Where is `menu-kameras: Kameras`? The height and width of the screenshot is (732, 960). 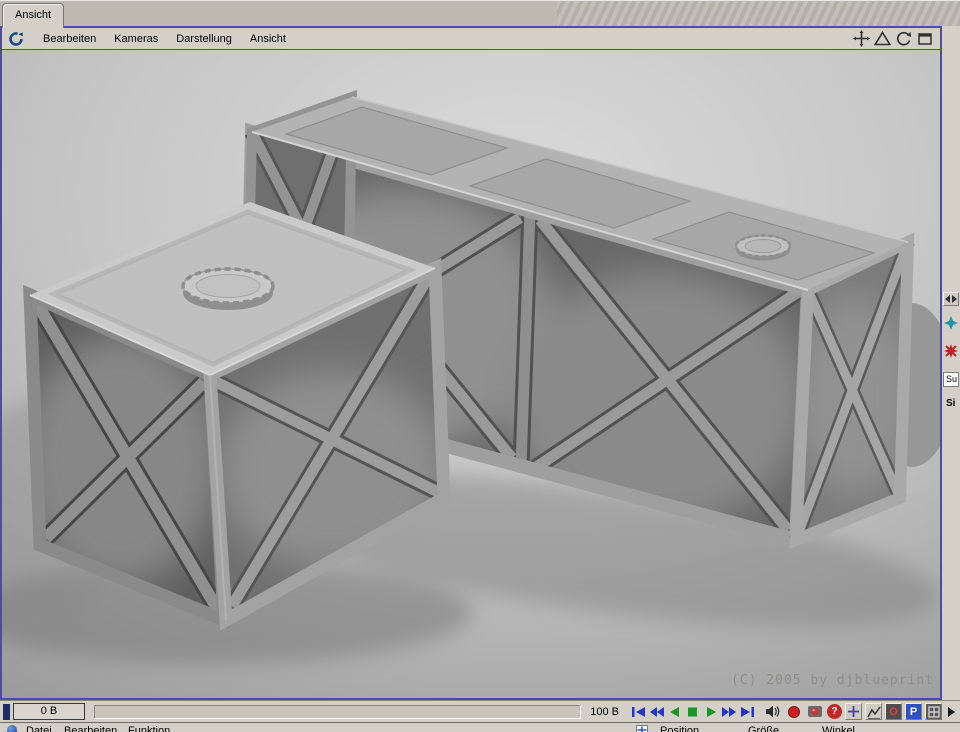 menu-kameras: Kameras is located at coordinates (136, 39).